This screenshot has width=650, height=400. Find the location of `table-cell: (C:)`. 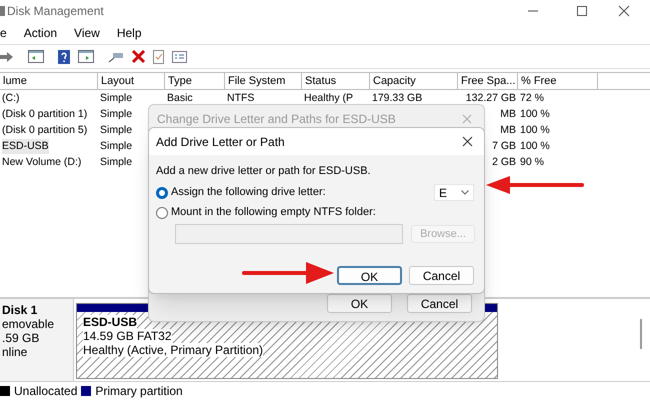

table-cell: (C:) is located at coordinates (11, 98).